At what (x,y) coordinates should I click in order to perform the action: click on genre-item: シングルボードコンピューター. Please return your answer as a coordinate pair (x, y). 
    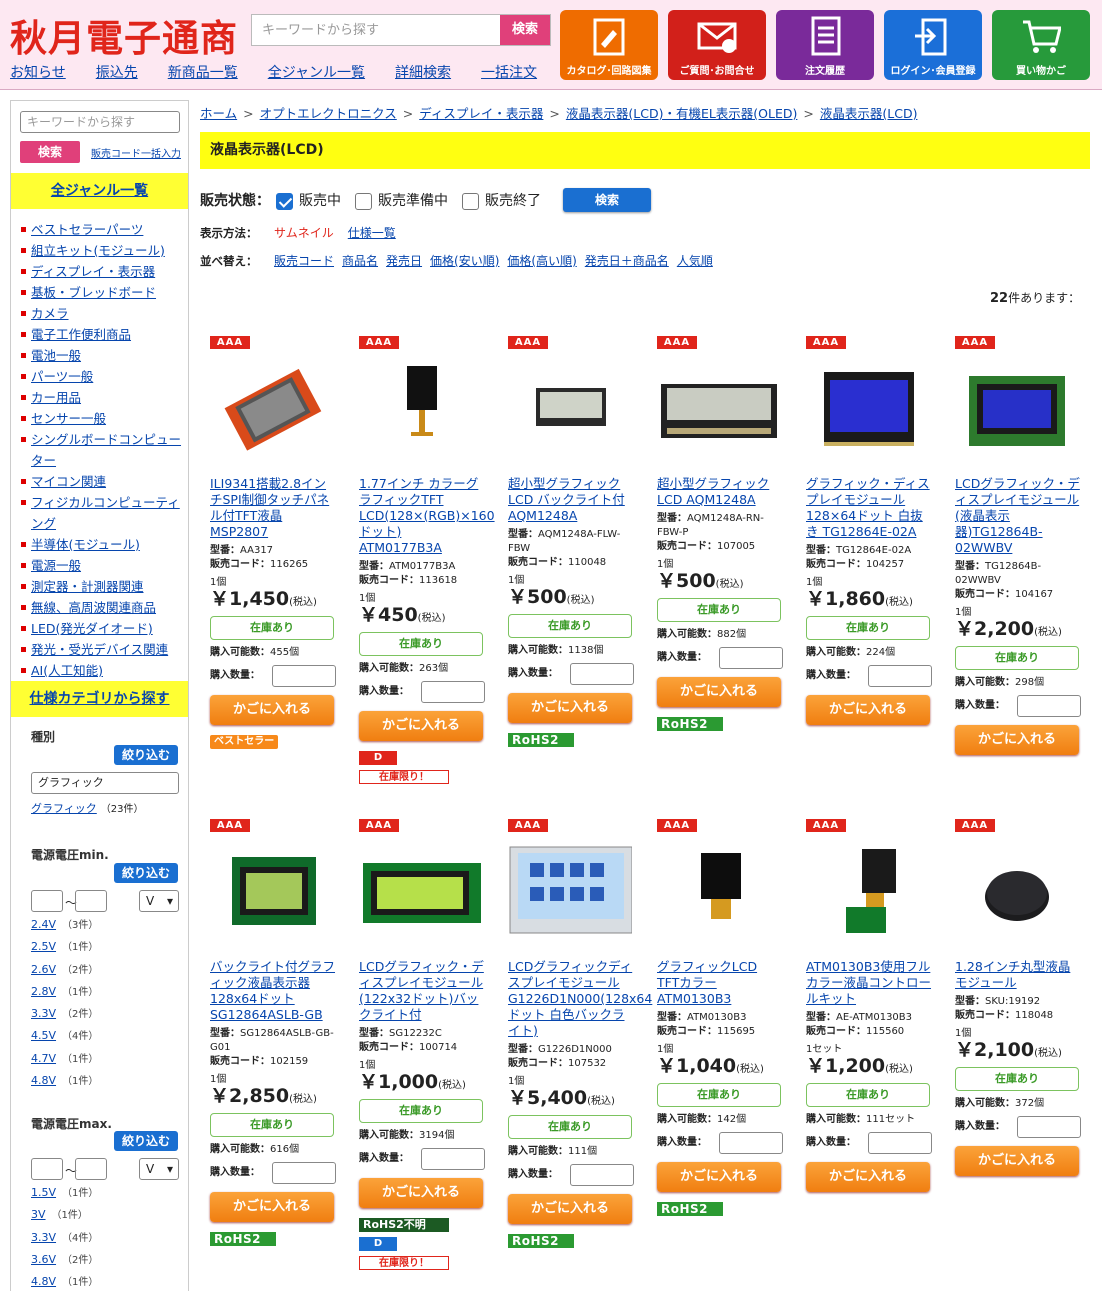
    Looking at the image, I should click on (101, 450).